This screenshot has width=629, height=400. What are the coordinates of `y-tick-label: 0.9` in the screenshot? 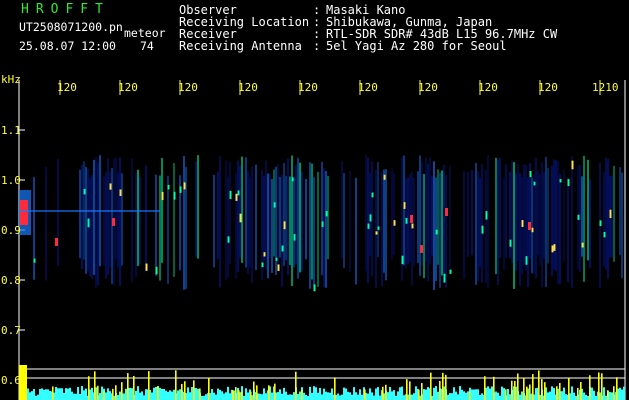 It's located at (11, 230).